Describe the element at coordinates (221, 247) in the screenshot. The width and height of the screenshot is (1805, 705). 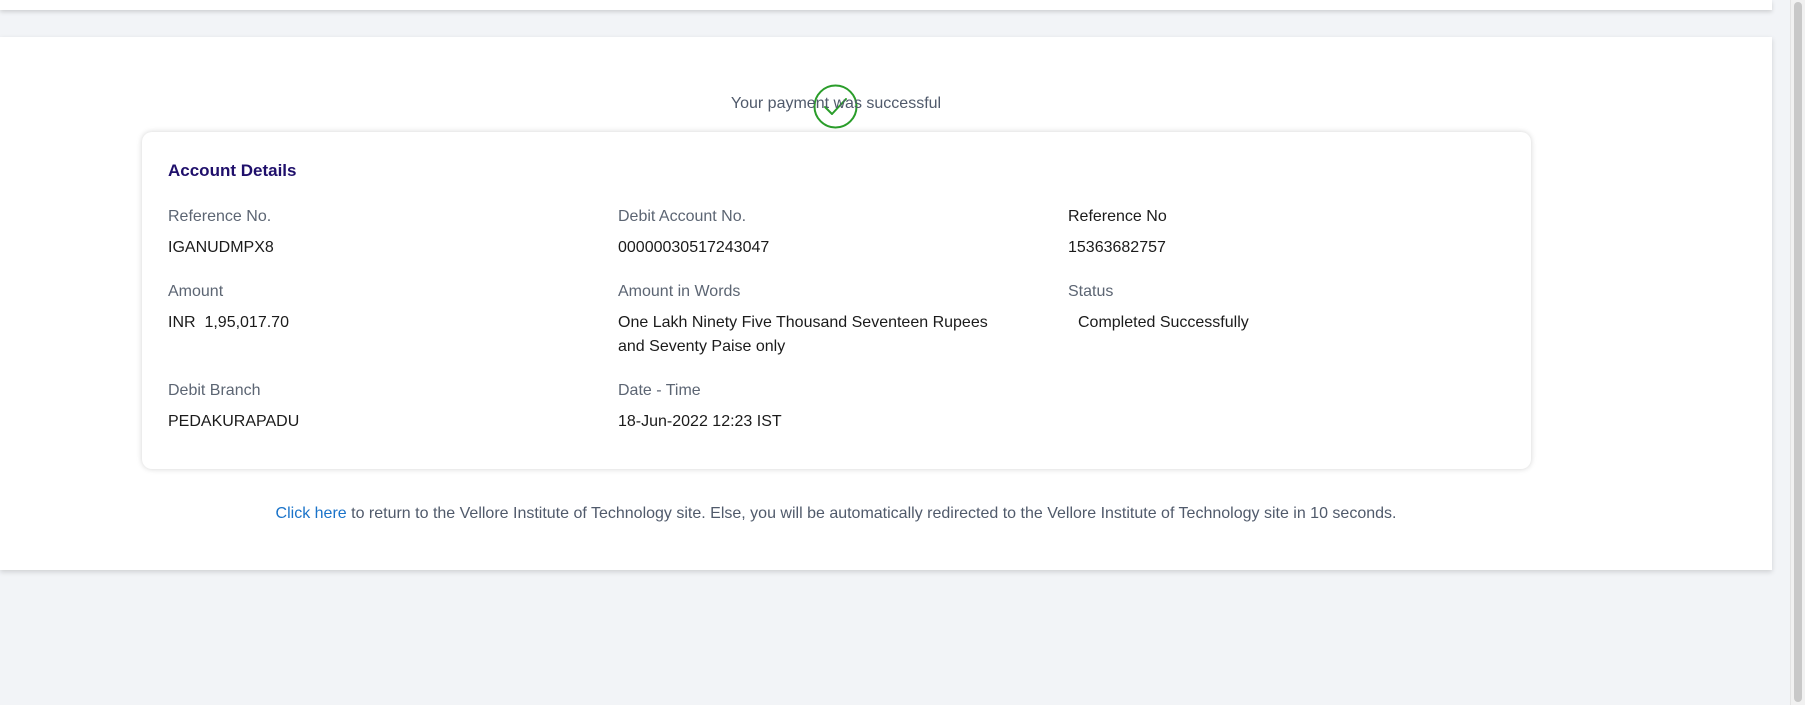
I see `field-value: IGANUDMPX8` at that location.